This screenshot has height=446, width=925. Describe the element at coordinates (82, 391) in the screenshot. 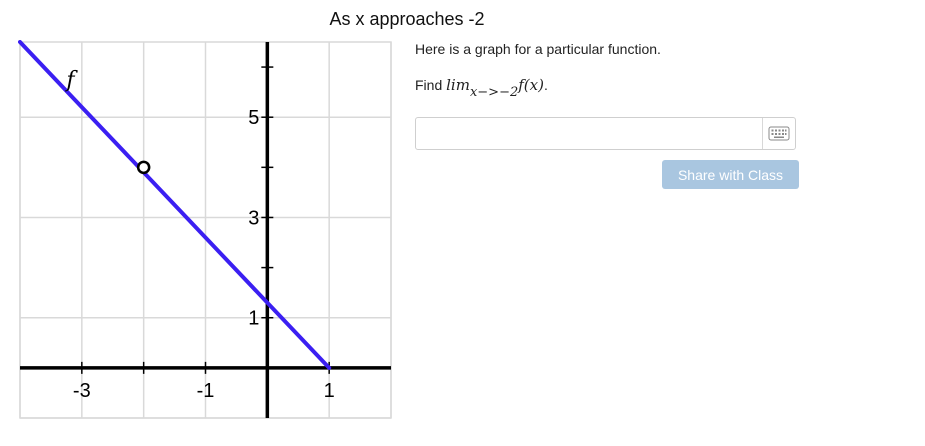

I see `x-tick-label: -3` at that location.